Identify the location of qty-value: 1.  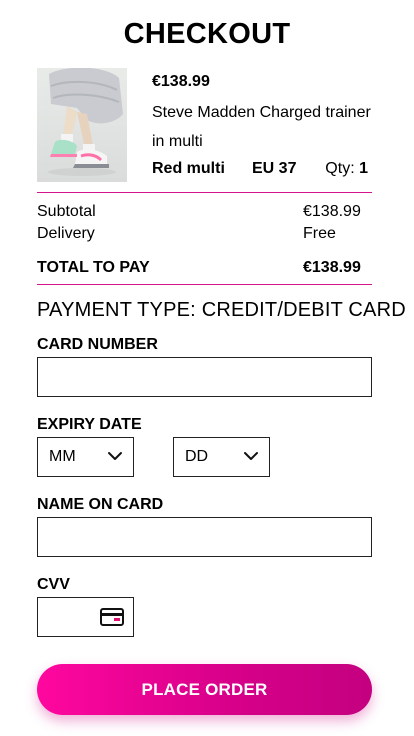
(363, 168).